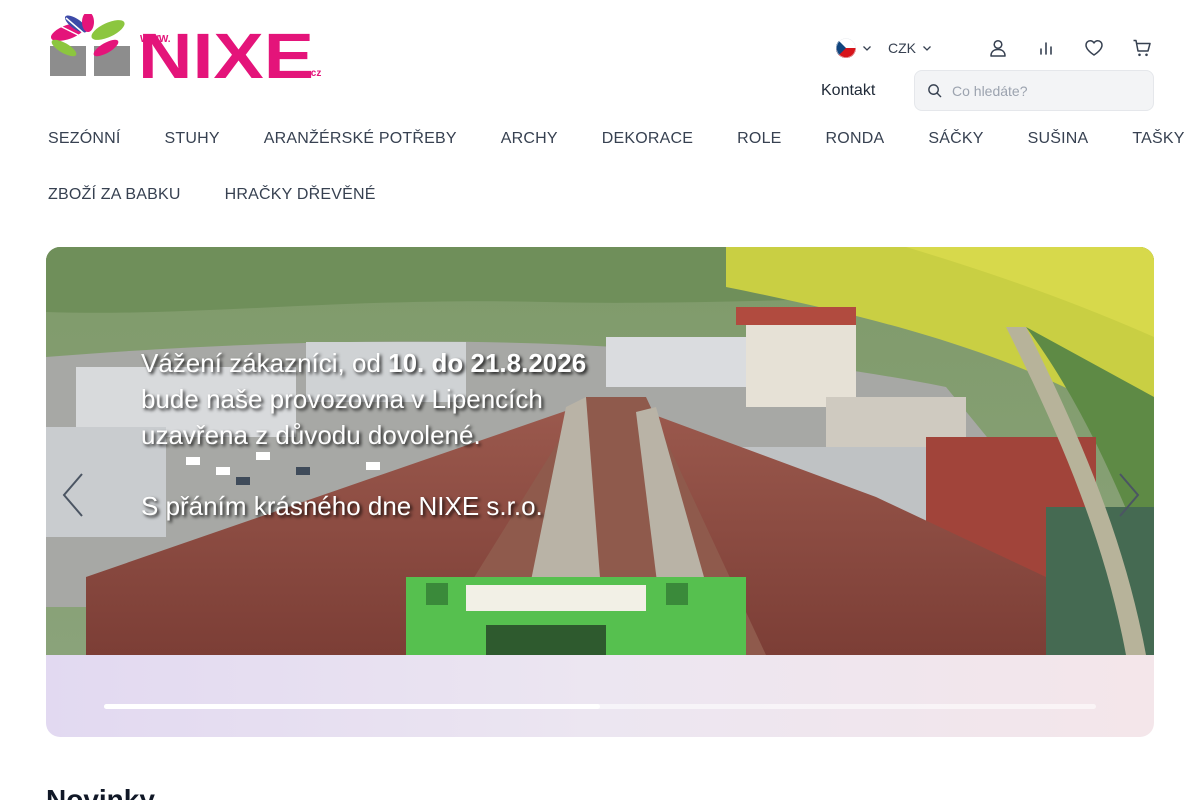 The height and width of the screenshot is (800, 1200). I want to click on nav-item-zbozi-za-babku: ZBOŽÍ ZA BABKU, so click(114, 195).